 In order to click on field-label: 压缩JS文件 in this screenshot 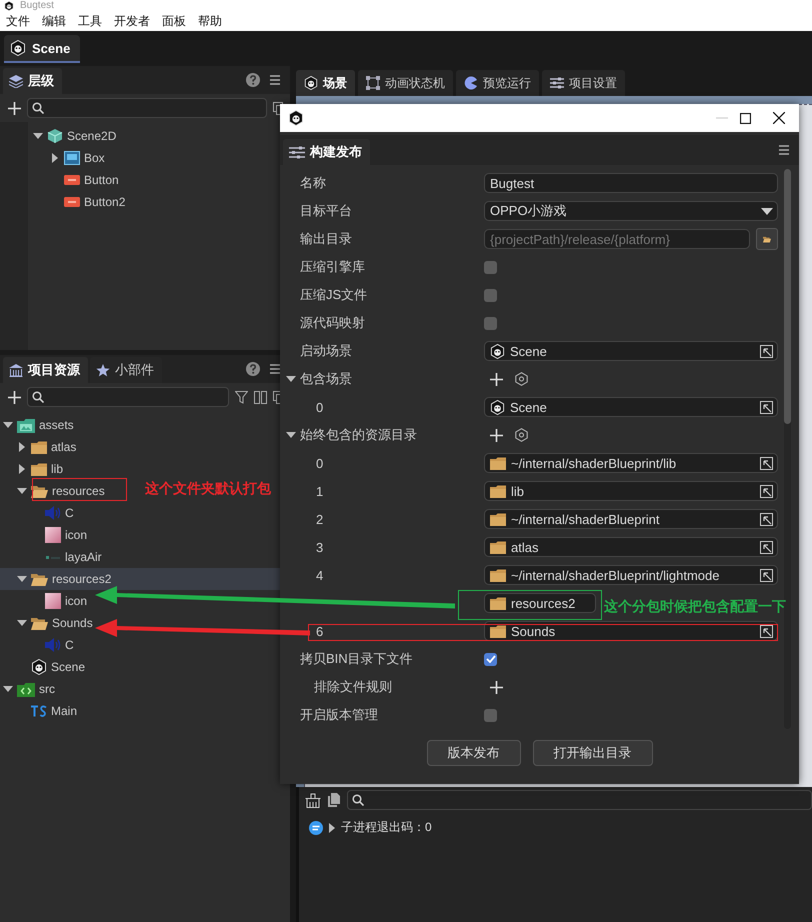, I will do `click(334, 295)`.